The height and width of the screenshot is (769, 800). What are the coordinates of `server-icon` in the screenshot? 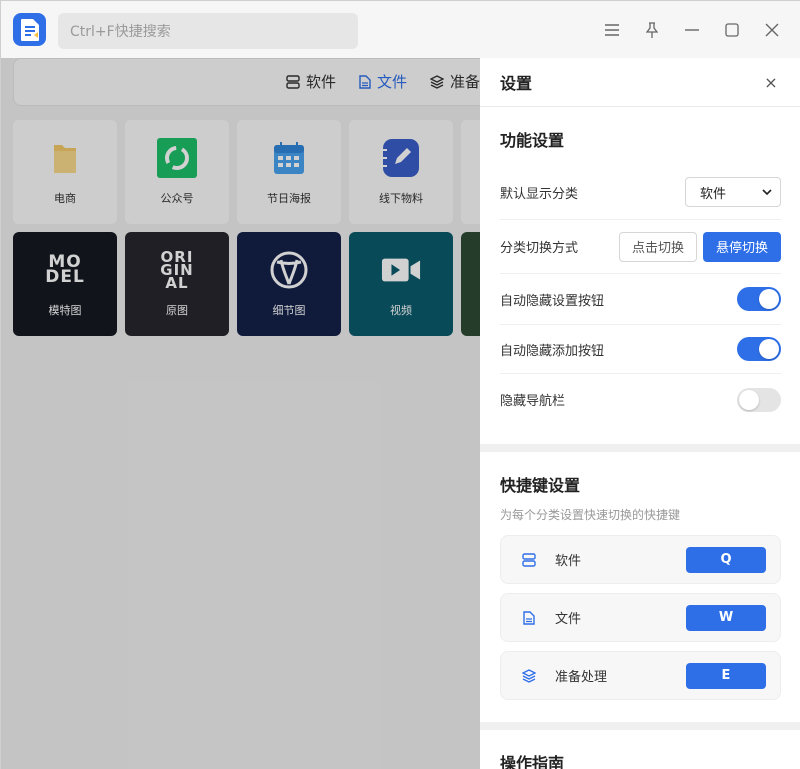 It's located at (529, 560).